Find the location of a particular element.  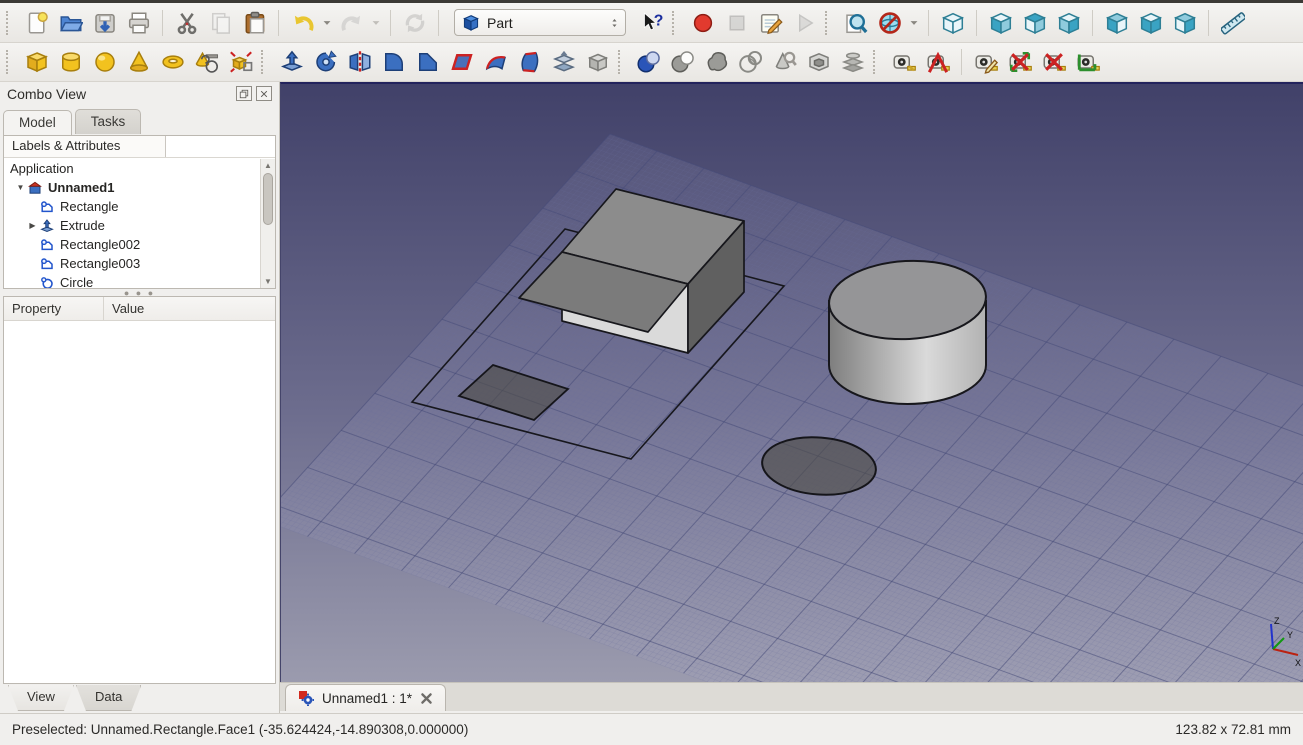

scroll-down-icon: ▼ is located at coordinates (268, 281).